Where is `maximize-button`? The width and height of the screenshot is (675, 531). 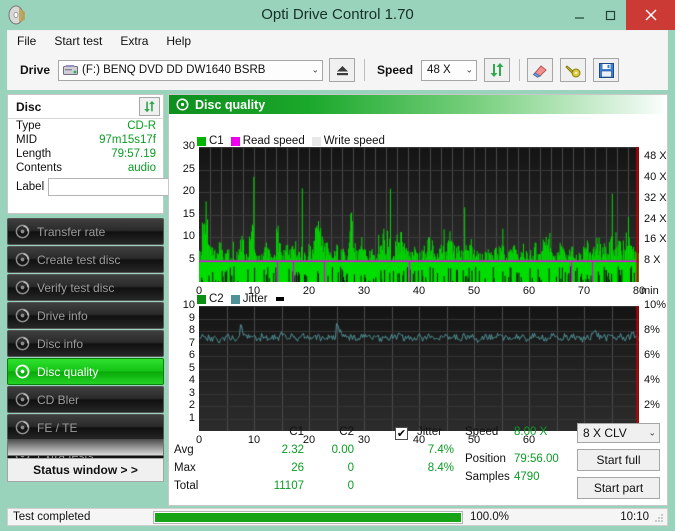 maximize-button is located at coordinates (610, 15).